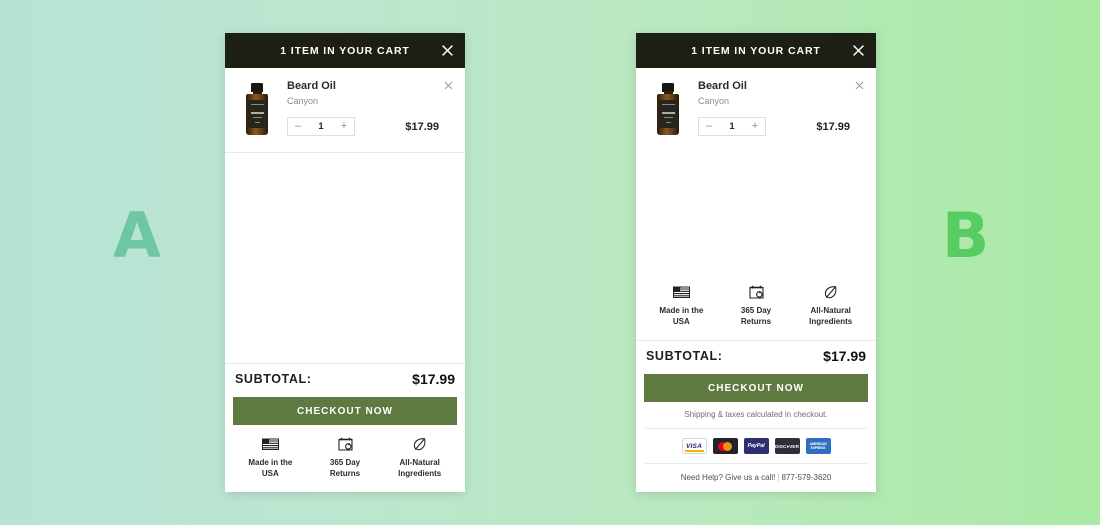 This screenshot has width=1100, height=525. Describe the element at coordinates (818, 446) in the screenshot. I see `amex-icon: AMERICAN EXPRESS` at that location.